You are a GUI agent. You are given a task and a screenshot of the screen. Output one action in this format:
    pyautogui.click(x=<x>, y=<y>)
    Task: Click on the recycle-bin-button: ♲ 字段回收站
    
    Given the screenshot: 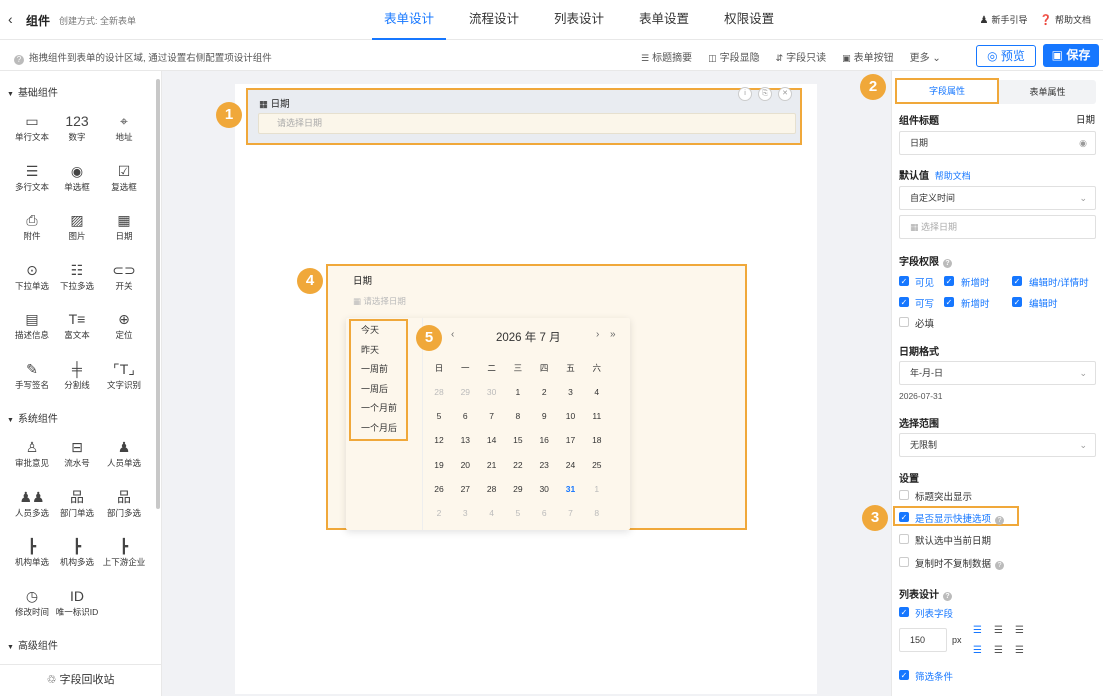 What is the action you would take?
    pyautogui.click(x=80, y=680)
    